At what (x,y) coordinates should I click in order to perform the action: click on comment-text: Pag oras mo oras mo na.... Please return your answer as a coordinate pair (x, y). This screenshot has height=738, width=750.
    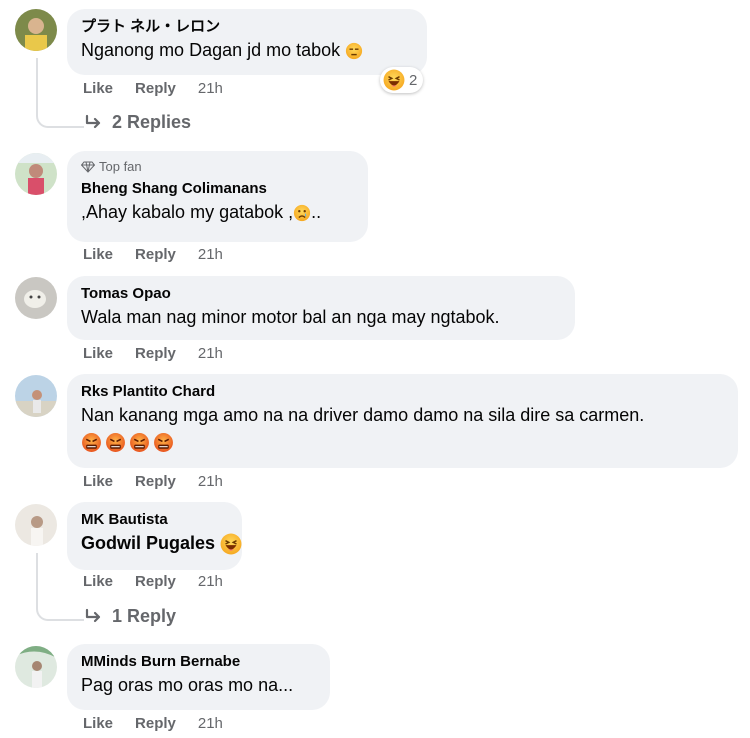
    Looking at the image, I should click on (187, 685).